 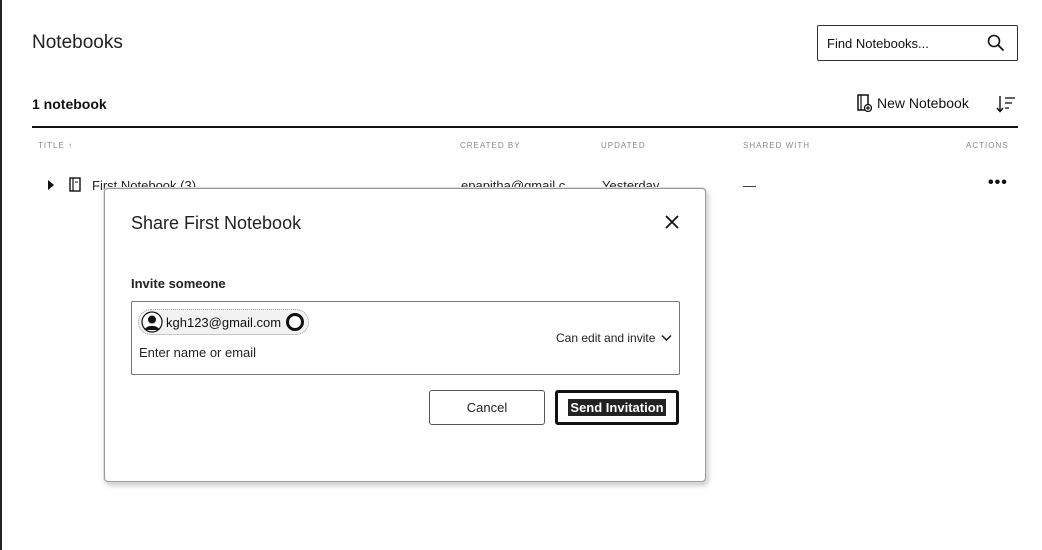 I want to click on permission-label: Can edit and invite, so click(x=606, y=338).